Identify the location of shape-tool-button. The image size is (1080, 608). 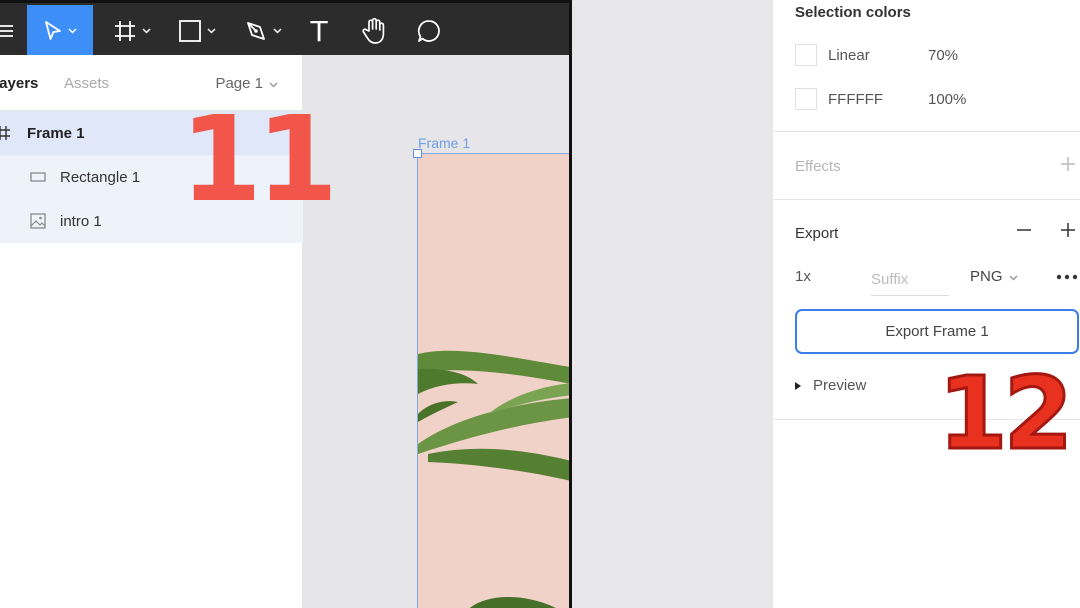
(197, 31).